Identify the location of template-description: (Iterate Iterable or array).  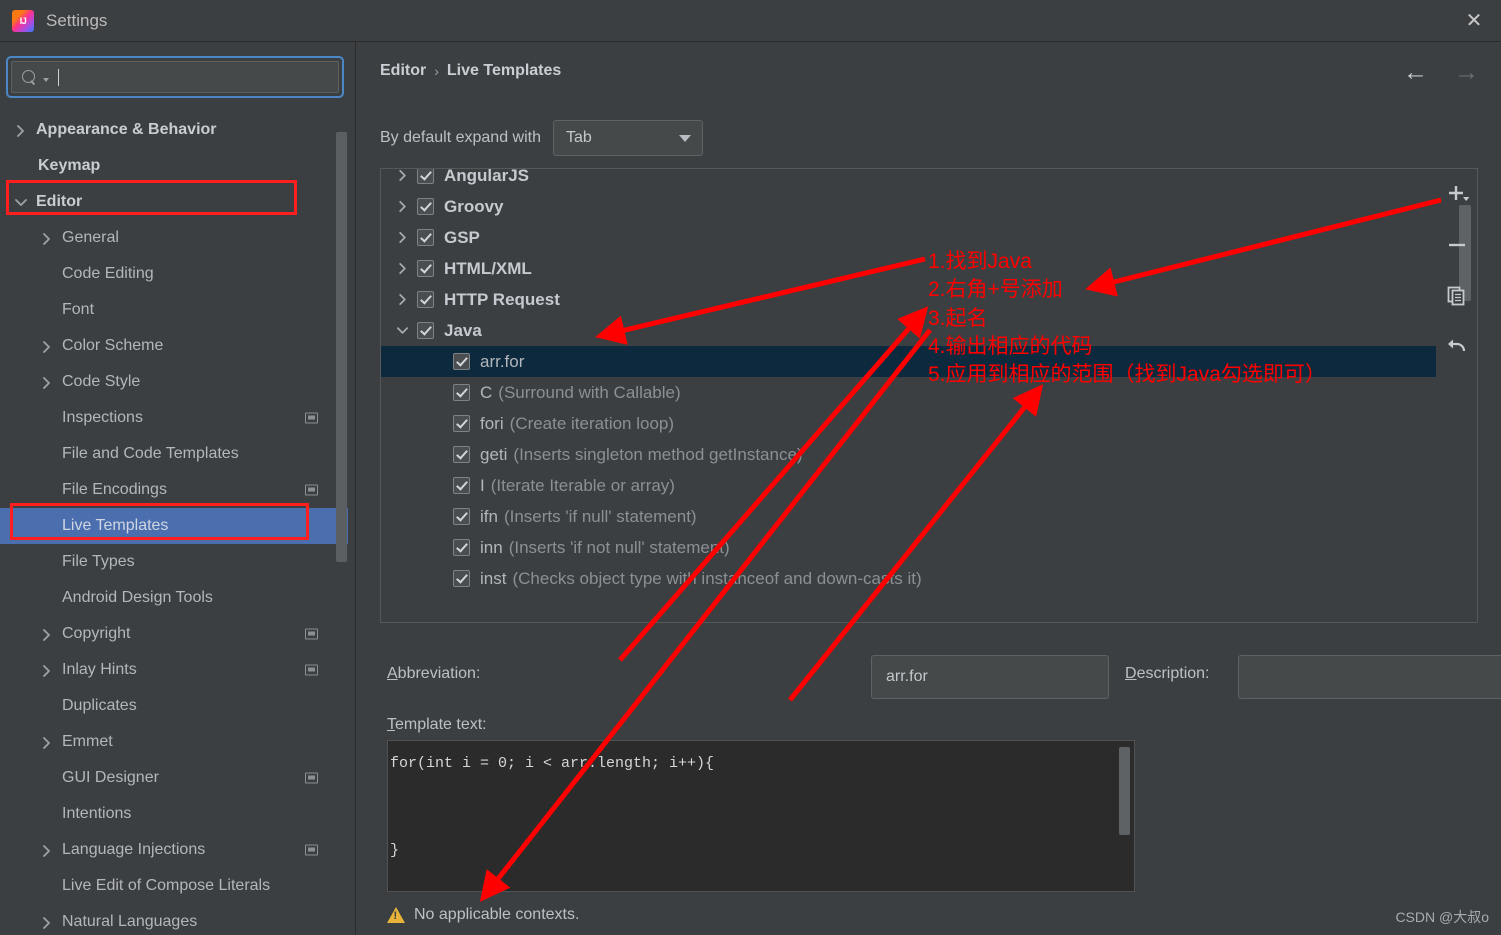
(582, 485).